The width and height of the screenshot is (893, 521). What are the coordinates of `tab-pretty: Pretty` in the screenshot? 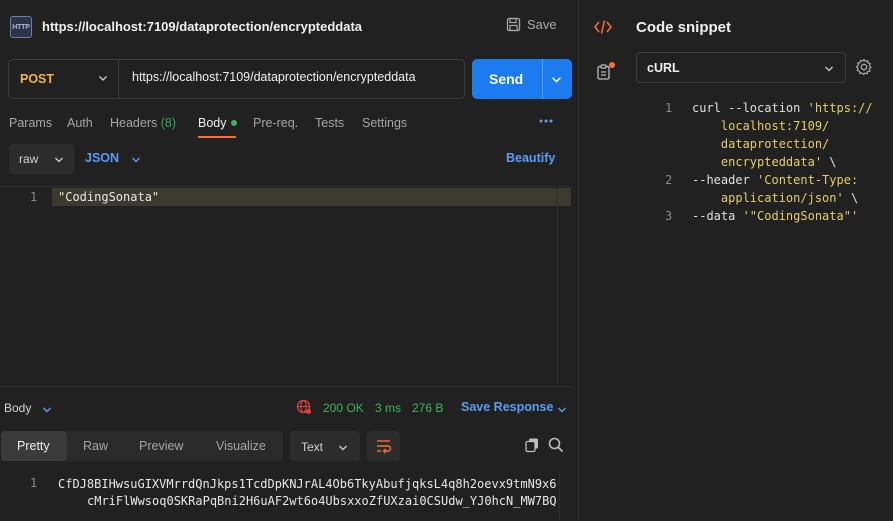 It's located at (33, 446).